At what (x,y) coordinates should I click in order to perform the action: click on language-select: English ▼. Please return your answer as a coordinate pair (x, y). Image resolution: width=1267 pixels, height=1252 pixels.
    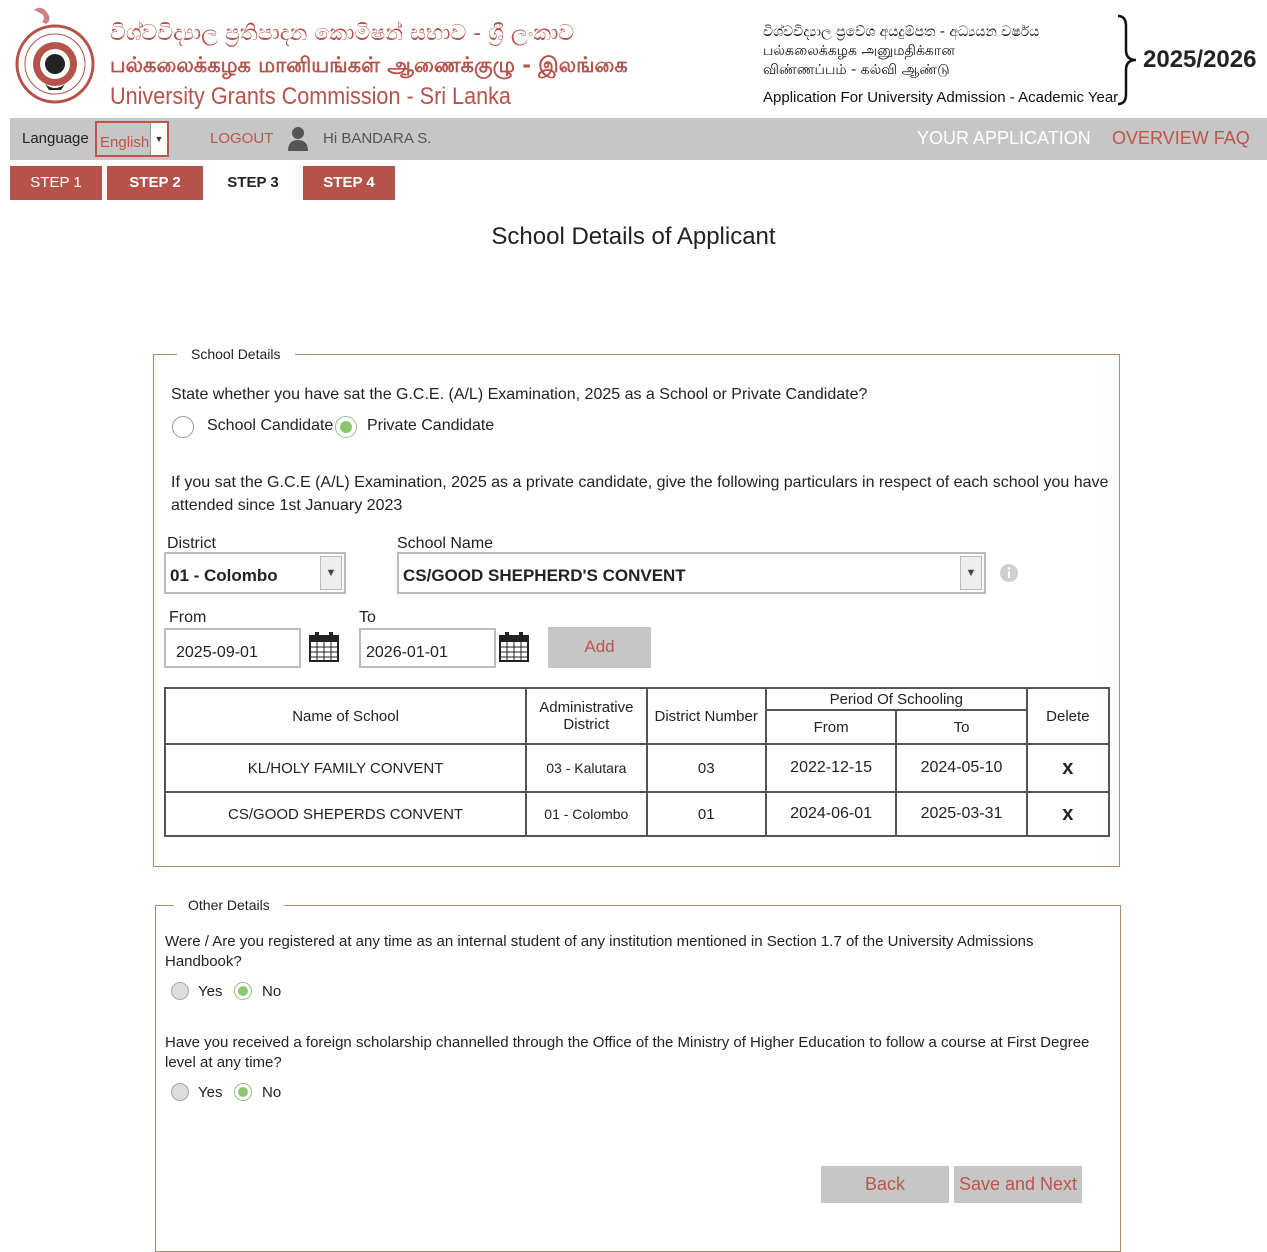
    Looking at the image, I should click on (132, 139).